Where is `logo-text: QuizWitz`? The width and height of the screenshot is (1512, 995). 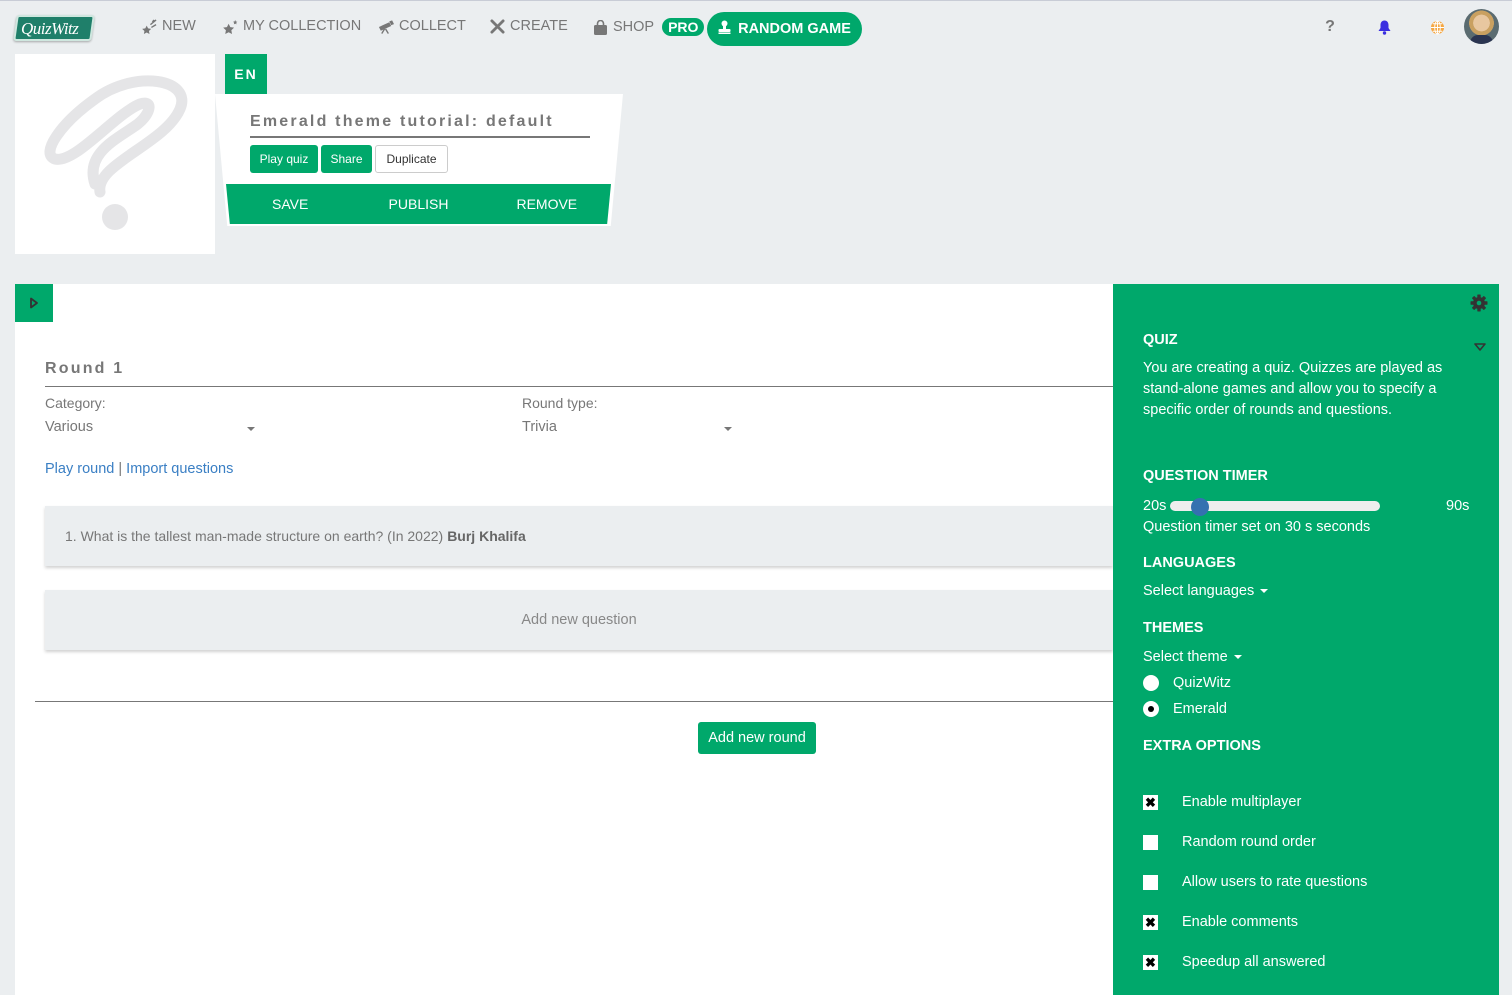
logo-text: QuizWitz is located at coordinates (50, 28).